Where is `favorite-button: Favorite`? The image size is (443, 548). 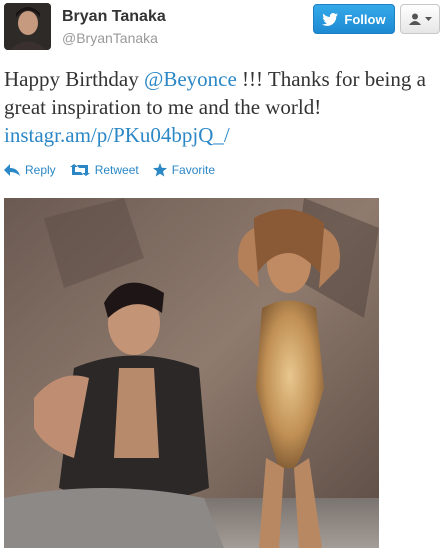
favorite-button: Favorite is located at coordinates (184, 170).